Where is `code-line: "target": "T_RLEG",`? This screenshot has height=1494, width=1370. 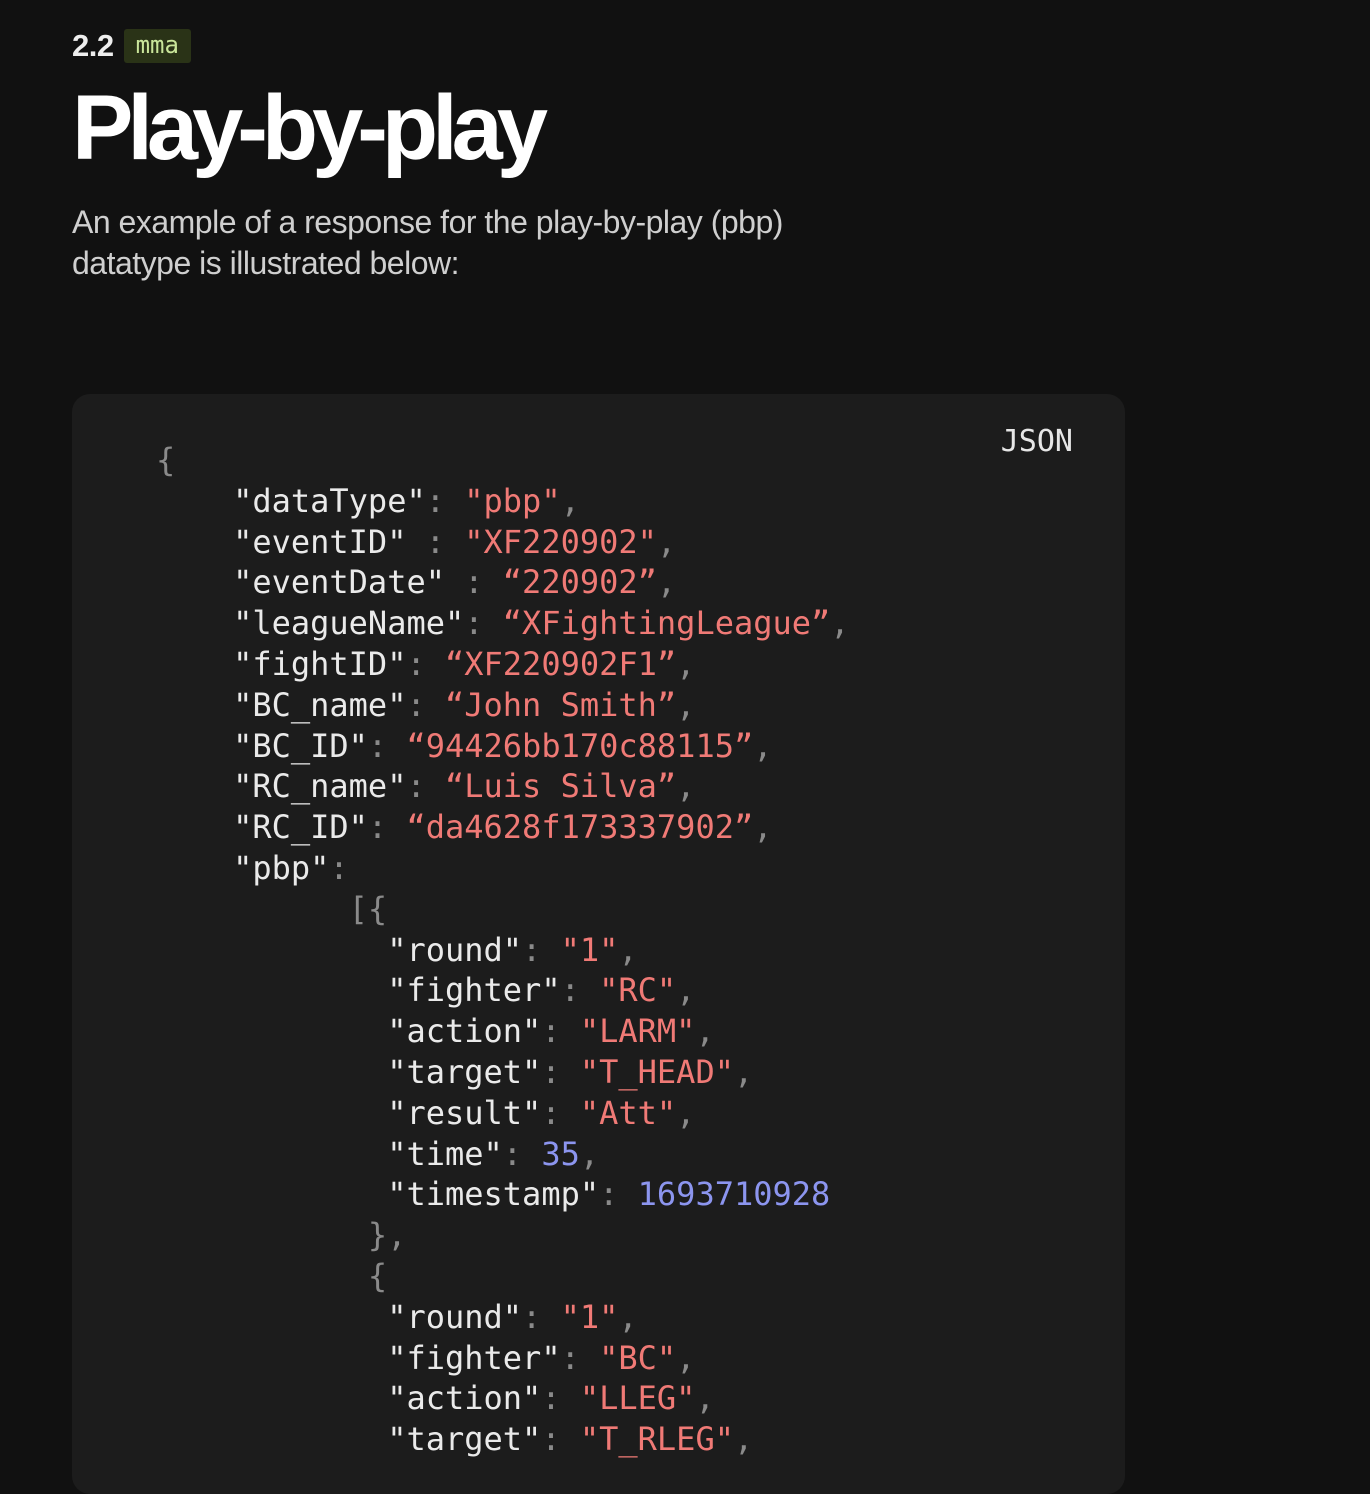
code-line: "target": "T_RLEG", is located at coordinates (503, 1439).